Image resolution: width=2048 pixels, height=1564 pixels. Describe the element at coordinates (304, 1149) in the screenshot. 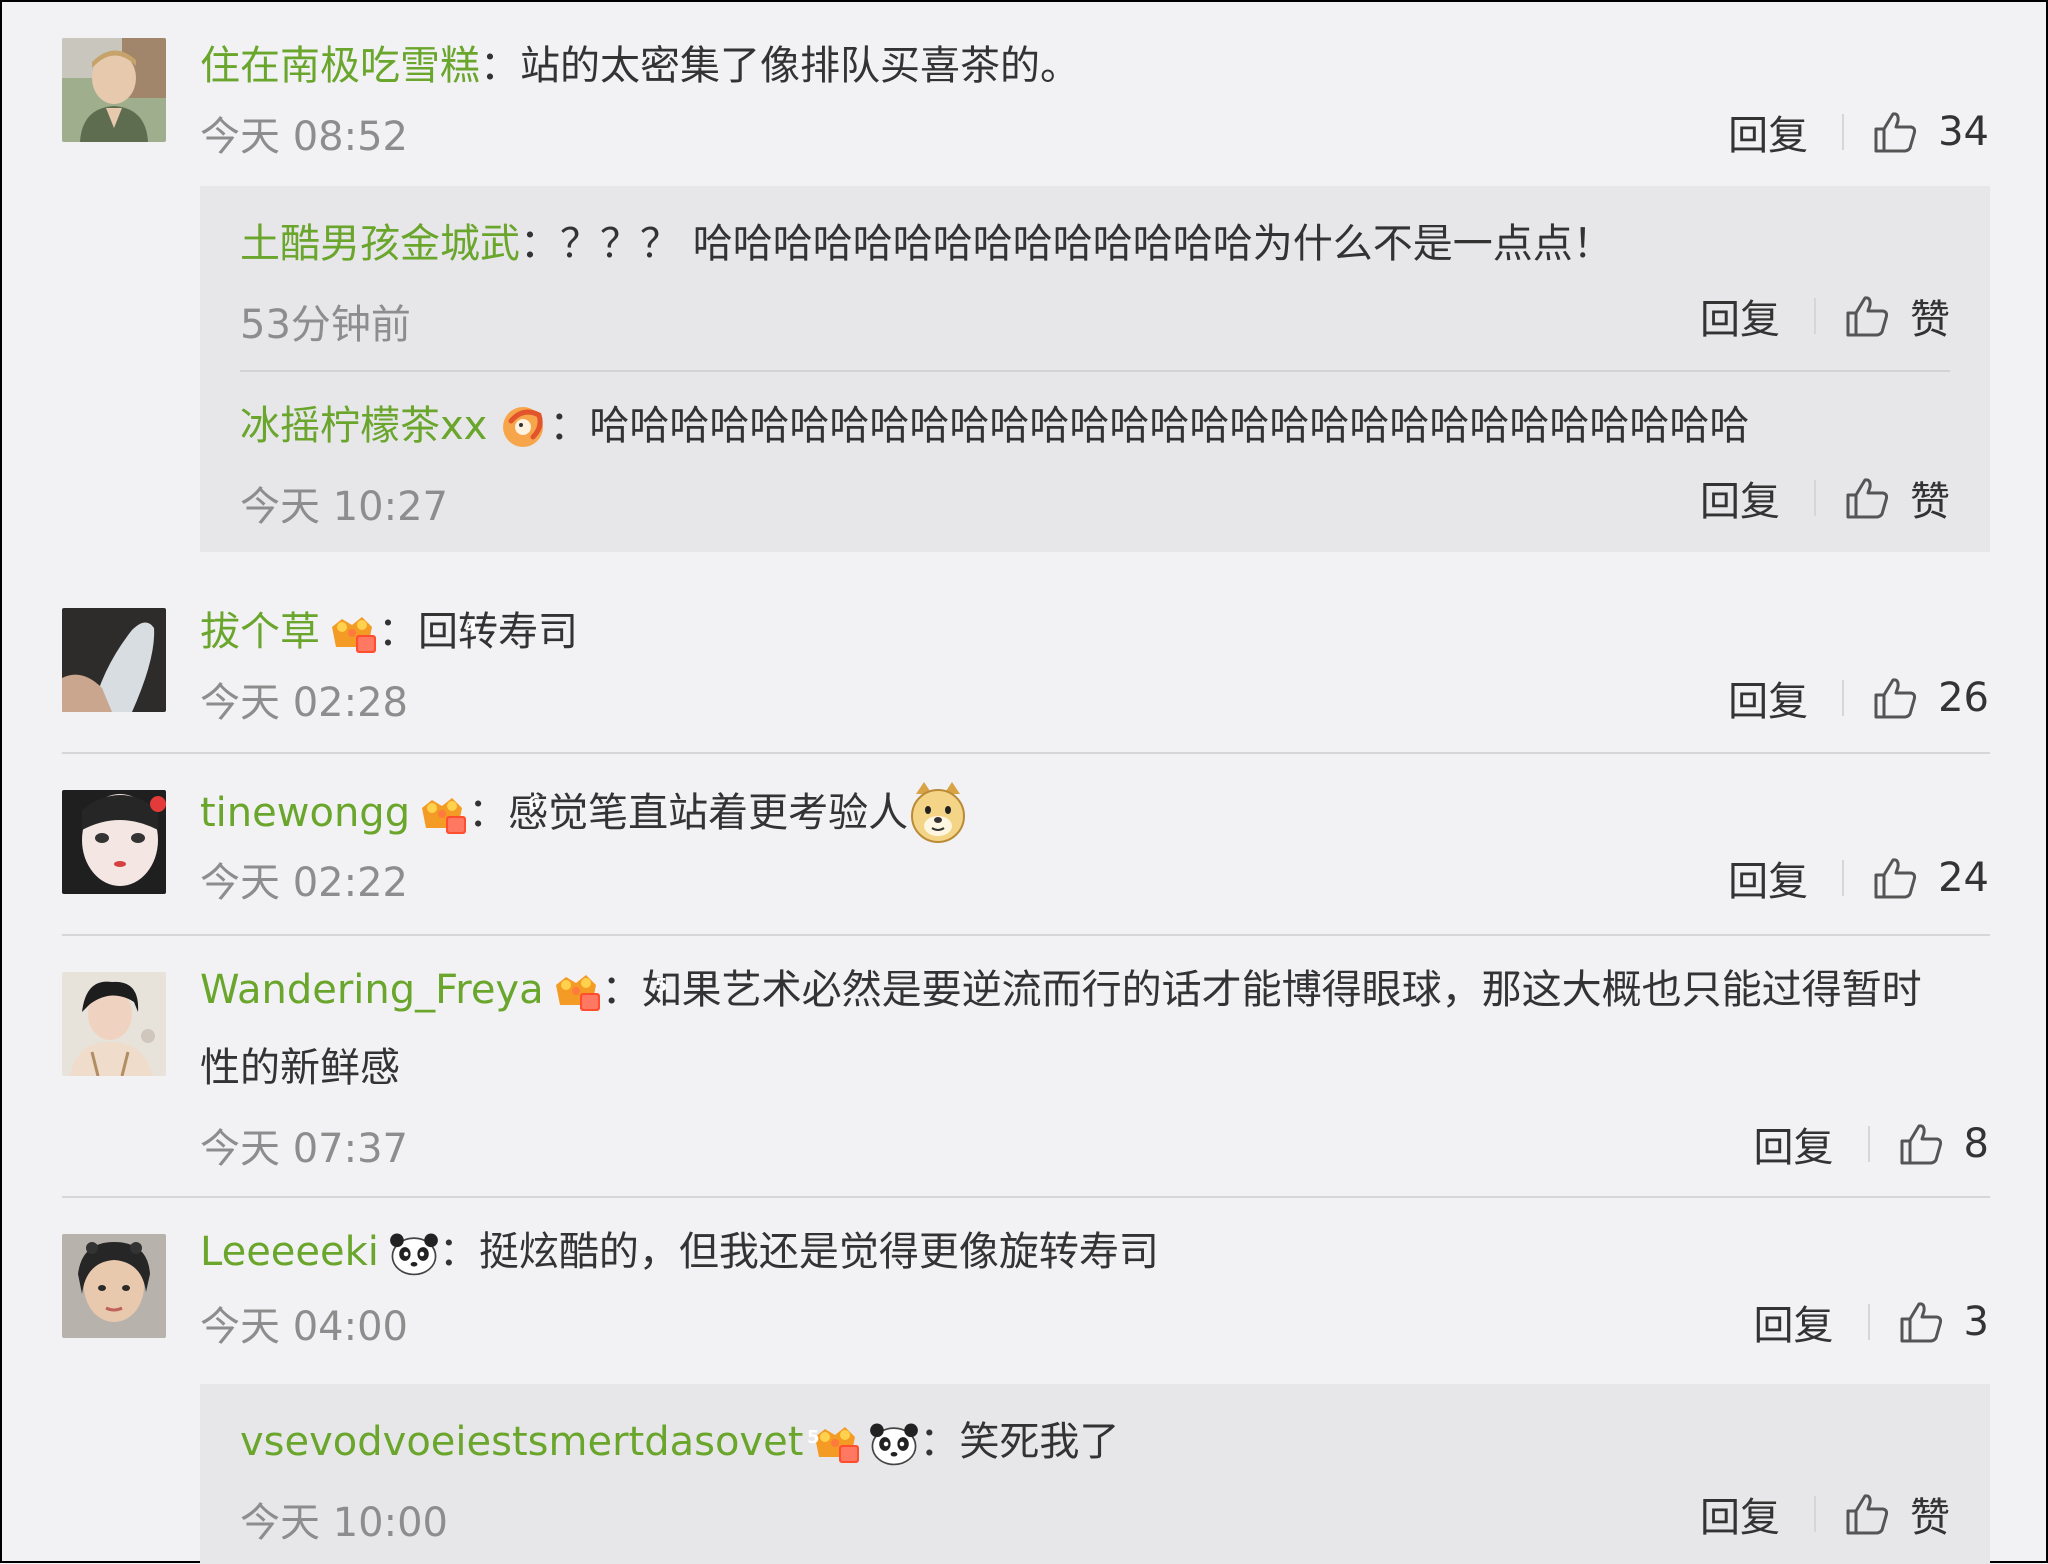

I see `timestamp: 今天 07:37` at that location.